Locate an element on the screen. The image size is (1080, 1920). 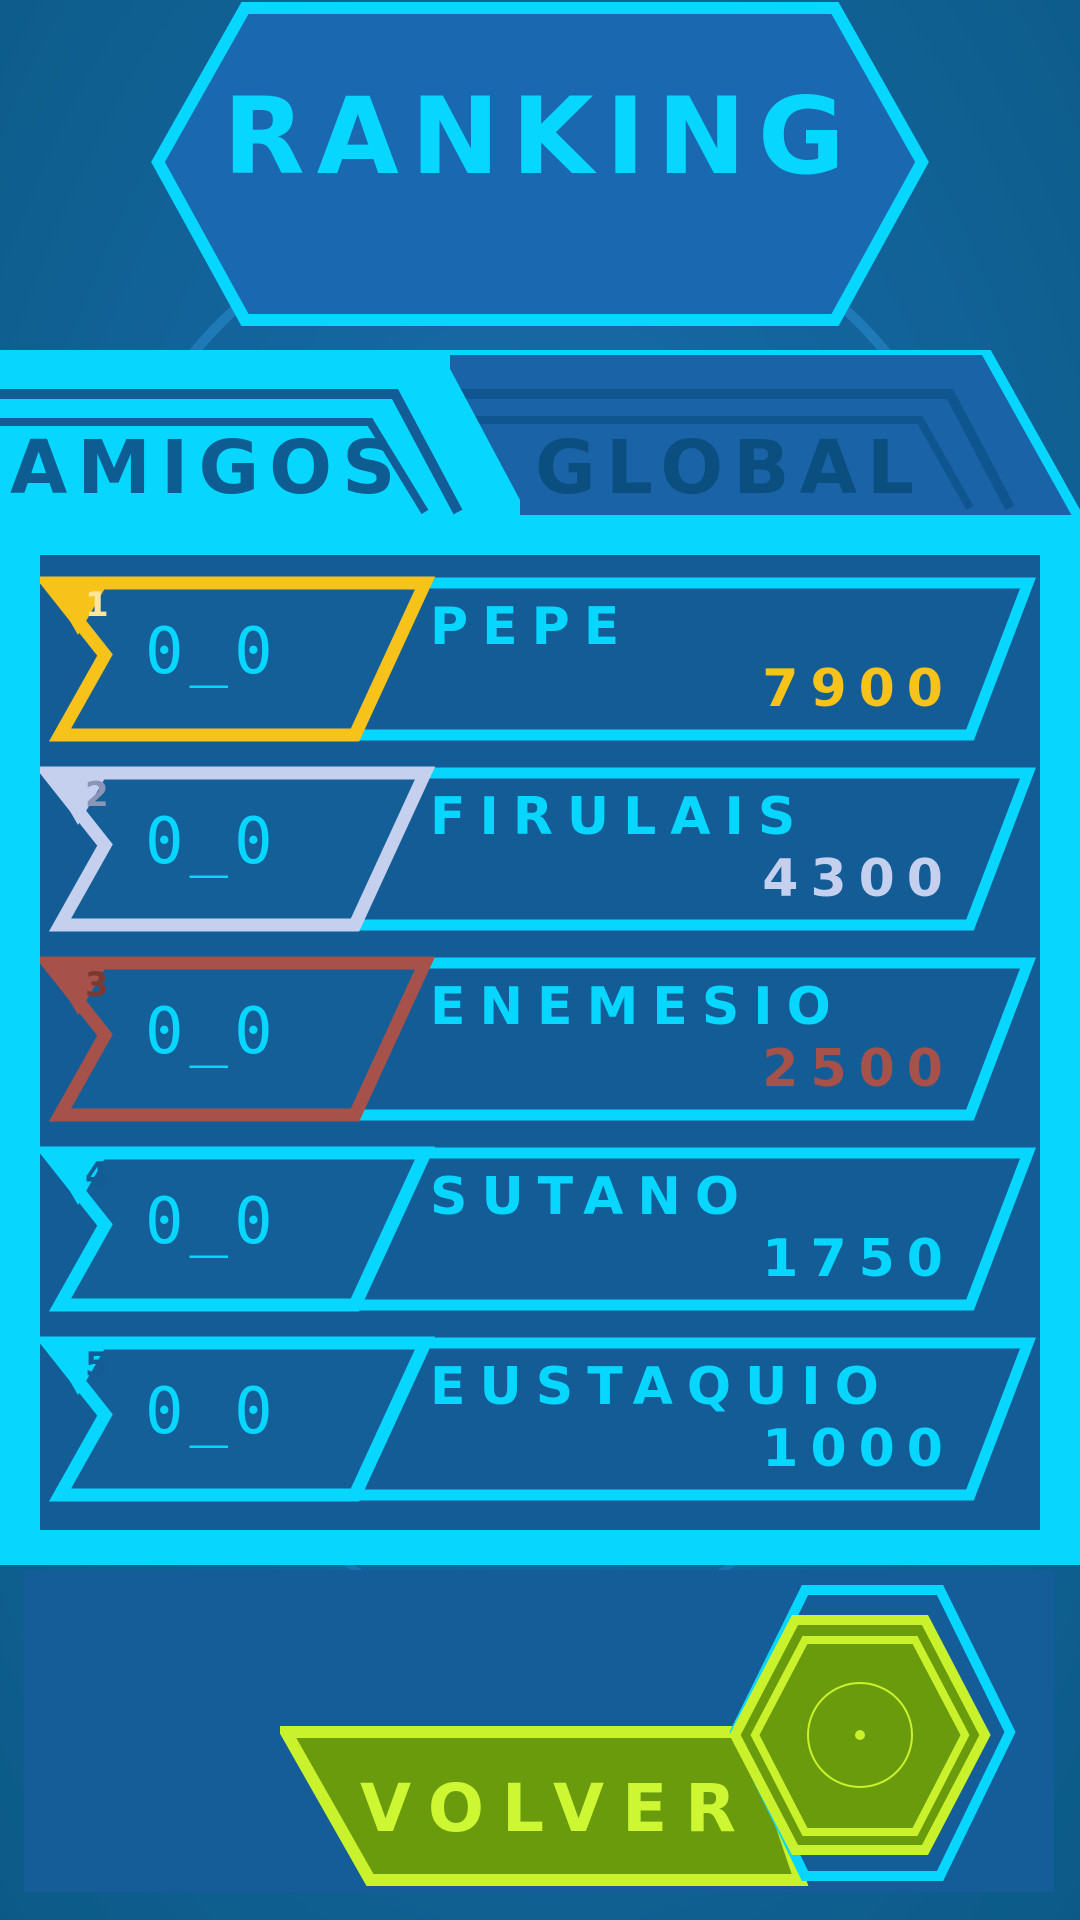
ranking-row: 3 0_0 ENEMESIO 2500 is located at coordinates (540, 1041).